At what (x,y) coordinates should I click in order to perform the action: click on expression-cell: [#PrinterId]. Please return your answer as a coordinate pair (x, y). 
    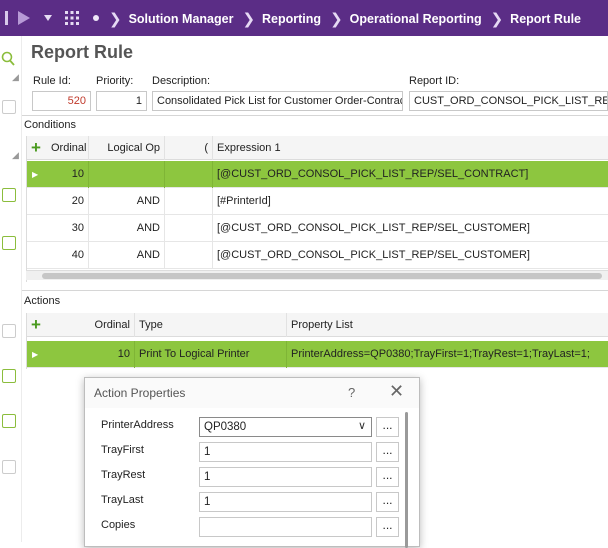
    Looking at the image, I should click on (410, 201).